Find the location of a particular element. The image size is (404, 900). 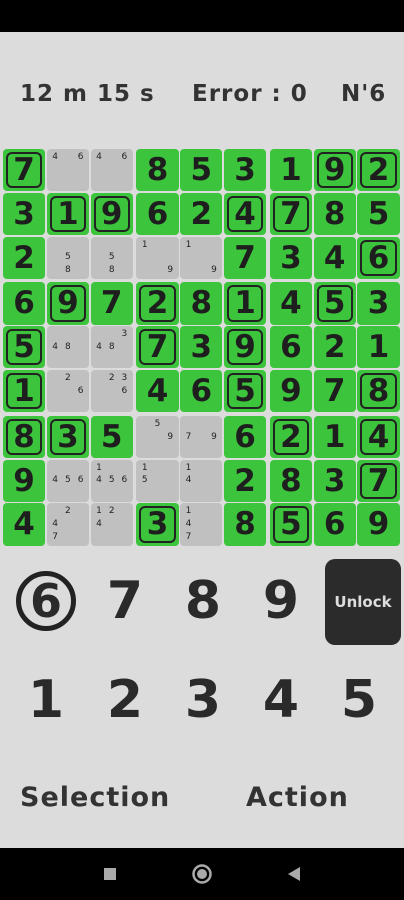

board-cell-empty: 456 is located at coordinates (67, 480).